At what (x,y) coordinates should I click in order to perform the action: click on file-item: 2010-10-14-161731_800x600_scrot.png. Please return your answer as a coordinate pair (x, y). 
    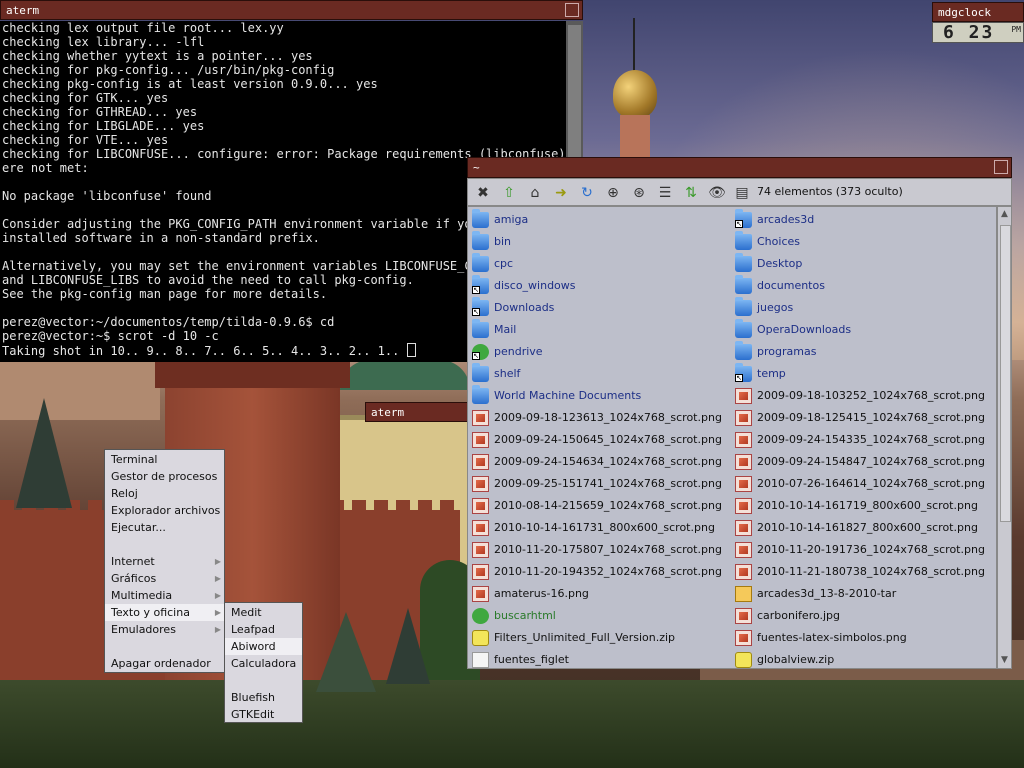
    Looking at the image, I should click on (599, 528).